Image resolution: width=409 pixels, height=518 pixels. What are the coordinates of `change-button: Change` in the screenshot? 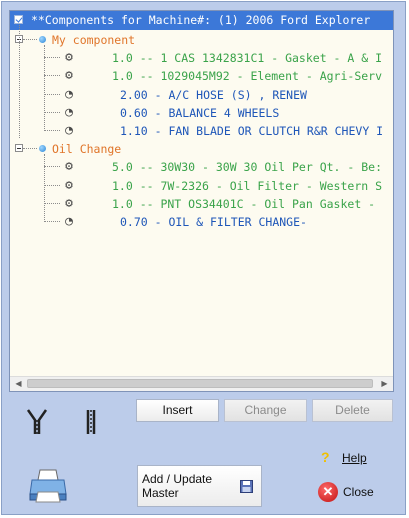 It's located at (265, 410).